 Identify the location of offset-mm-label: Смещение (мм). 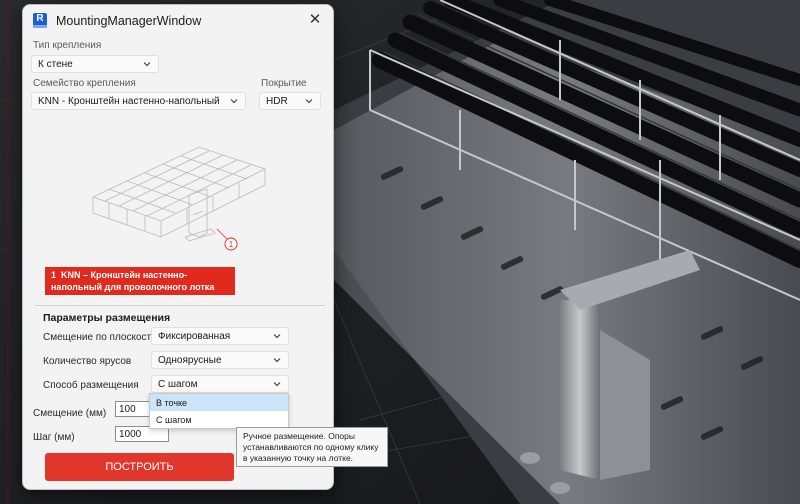
(70, 413).